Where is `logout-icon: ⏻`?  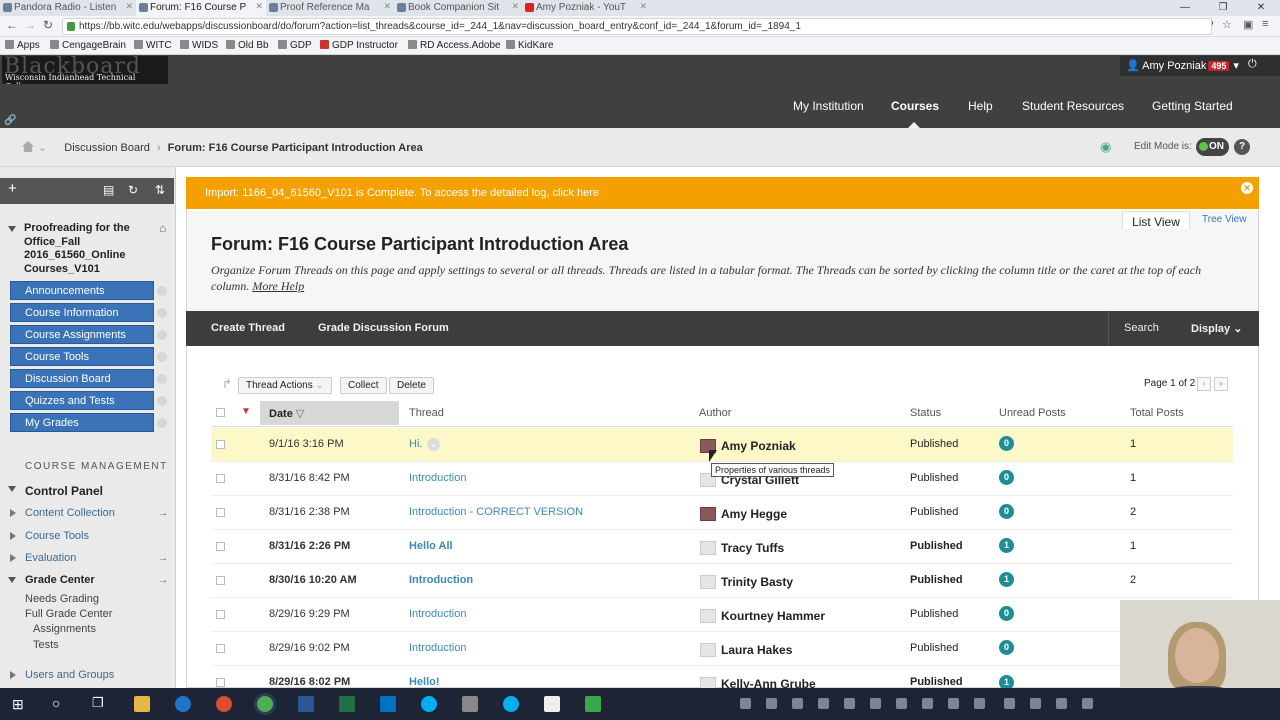
logout-icon: ⏻ is located at coordinates (1252, 64).